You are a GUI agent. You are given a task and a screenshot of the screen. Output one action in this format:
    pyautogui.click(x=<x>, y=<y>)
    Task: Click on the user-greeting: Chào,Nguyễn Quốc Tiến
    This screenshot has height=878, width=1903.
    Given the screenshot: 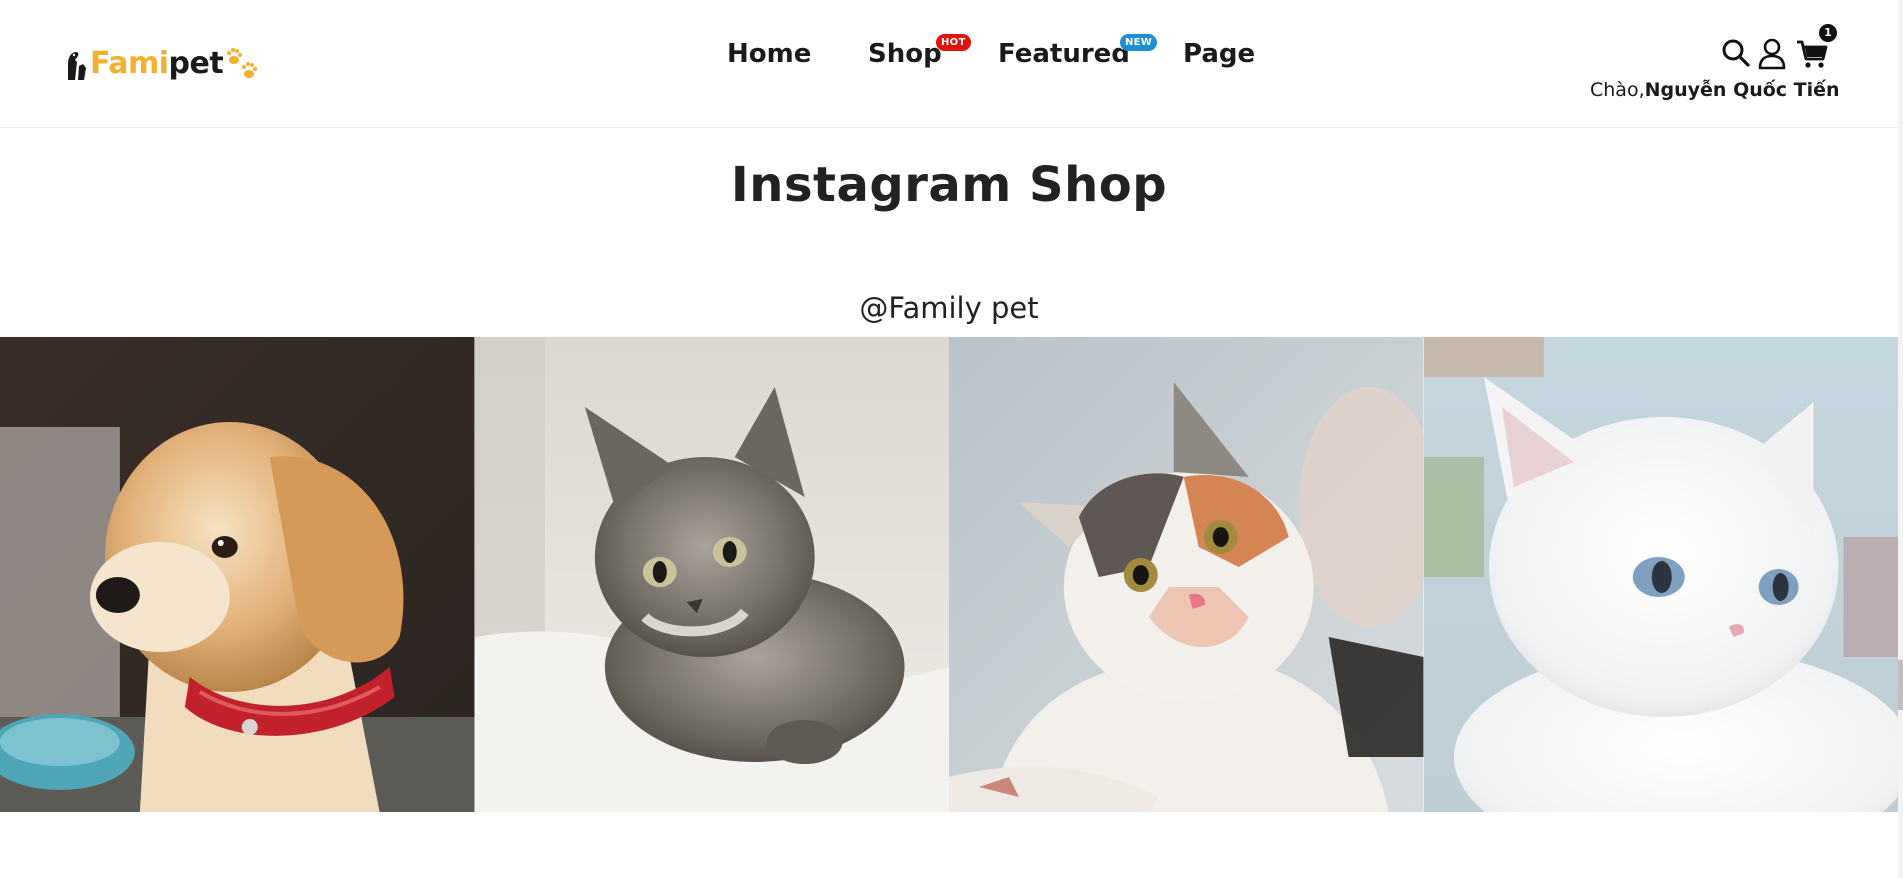 What is the action you would take?
    pyautogui.click(x=1715, y=90)
    